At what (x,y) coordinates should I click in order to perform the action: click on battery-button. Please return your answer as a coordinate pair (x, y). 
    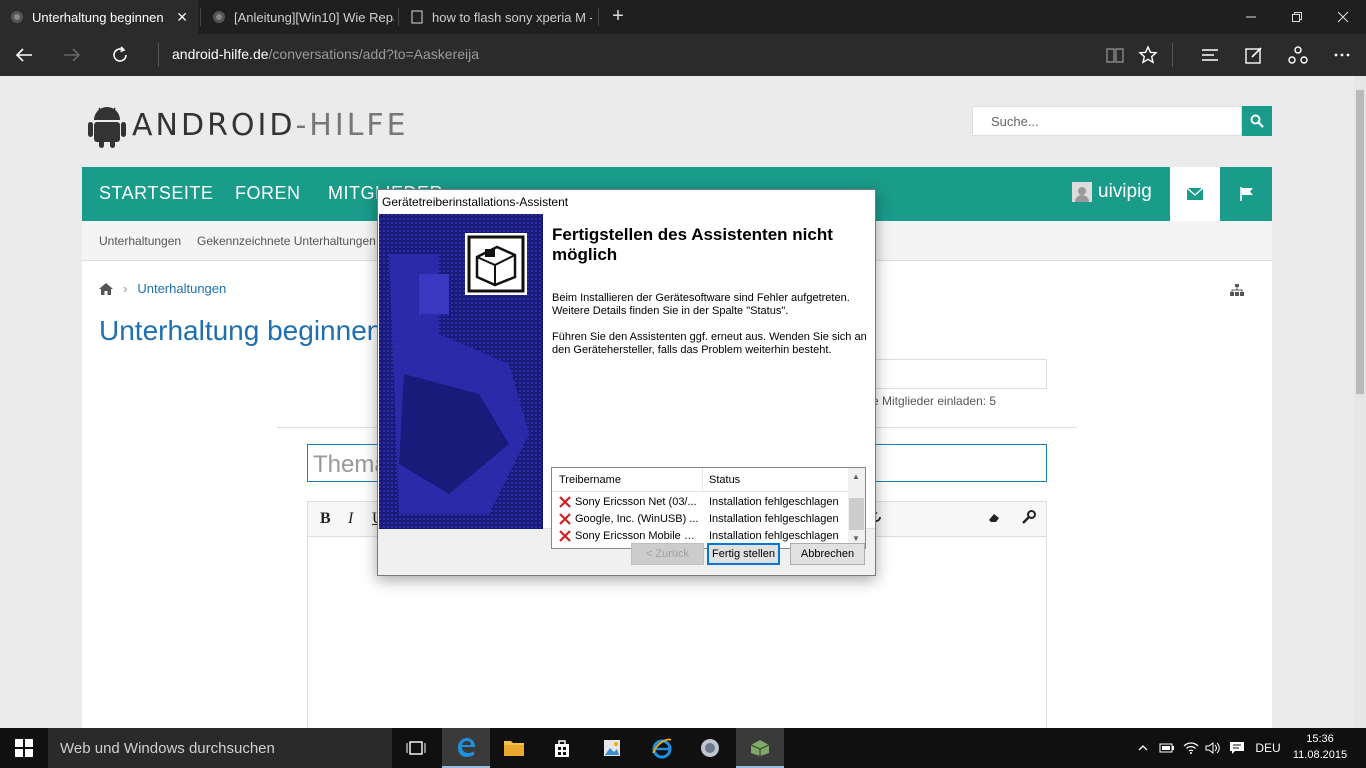
    Looking at the image, I should click on (1167, 748).